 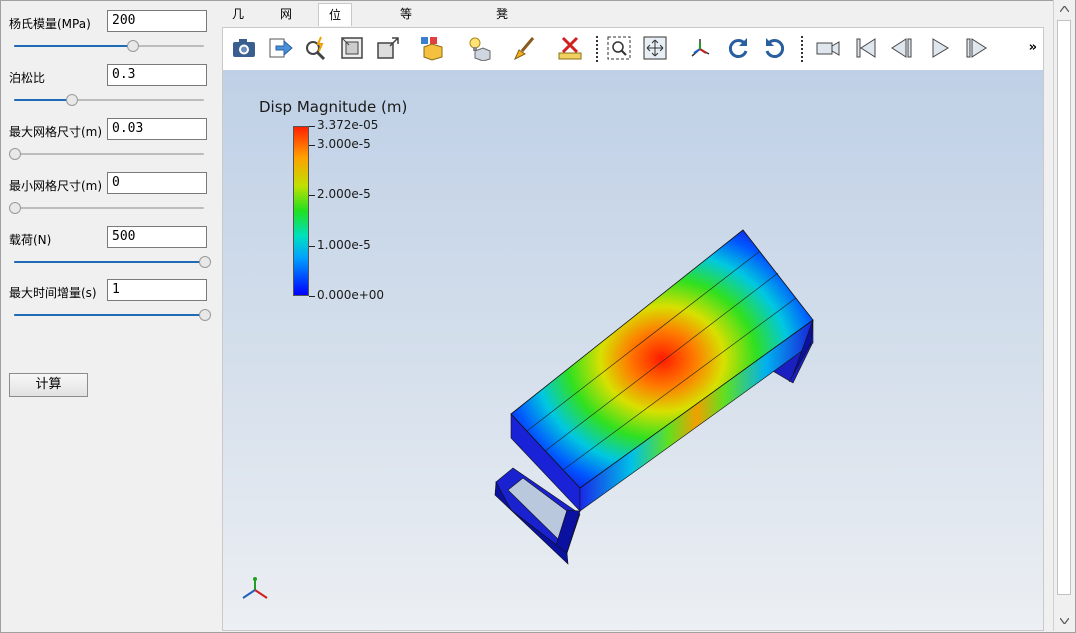 I want to click on calculate-button: 计算, so click(x=48, y=385).